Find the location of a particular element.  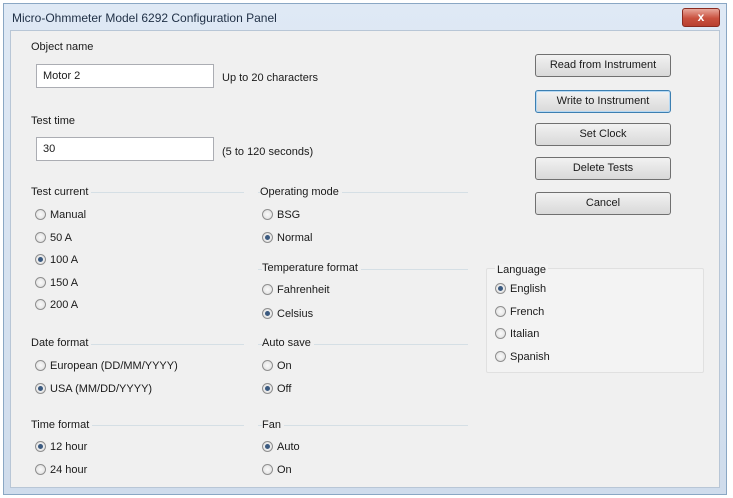

test-time-hint: (5 to 120 seconds) is located at coordinates (268, 152).